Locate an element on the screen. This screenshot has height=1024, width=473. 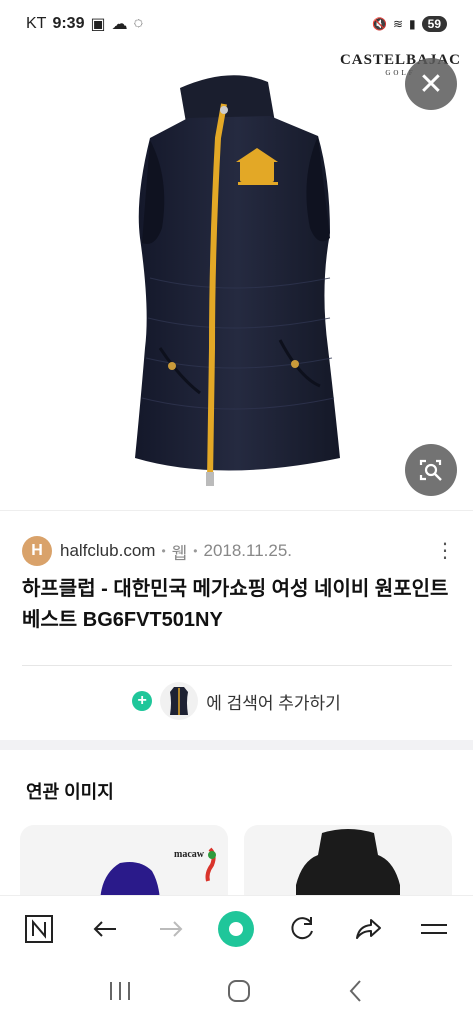
wifi-icon: ≋ is located at coordinates (398, 24).